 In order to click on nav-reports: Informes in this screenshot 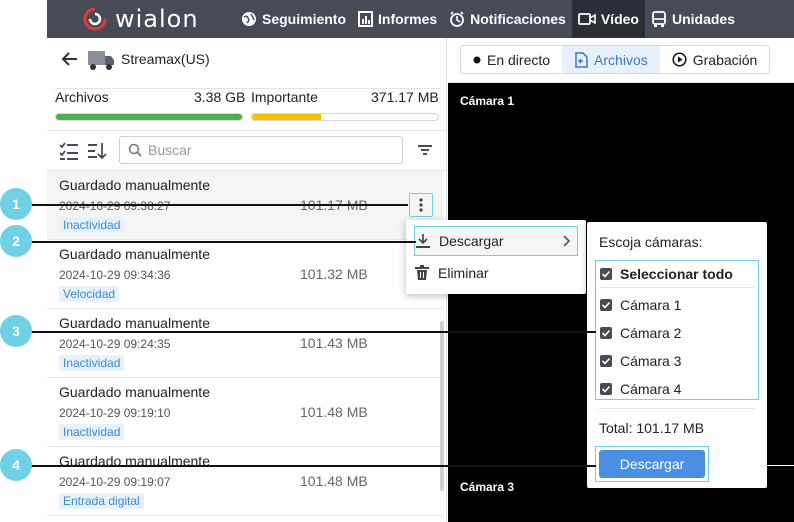, I will do `click(397, 19)`.